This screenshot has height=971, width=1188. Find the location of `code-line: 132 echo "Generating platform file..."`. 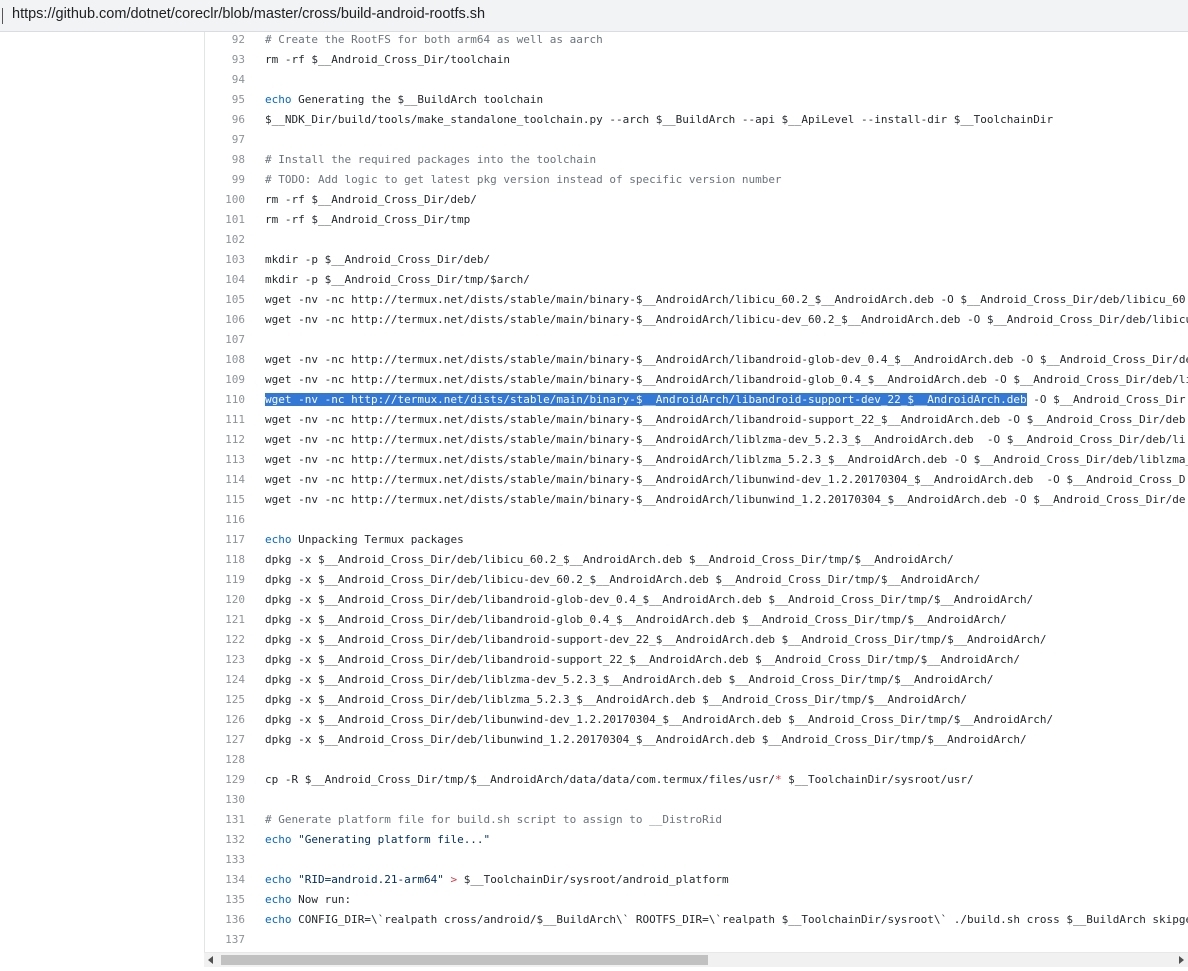

code-line: 132 echo "Generating platform file..." is located at coordinates (696, 840).